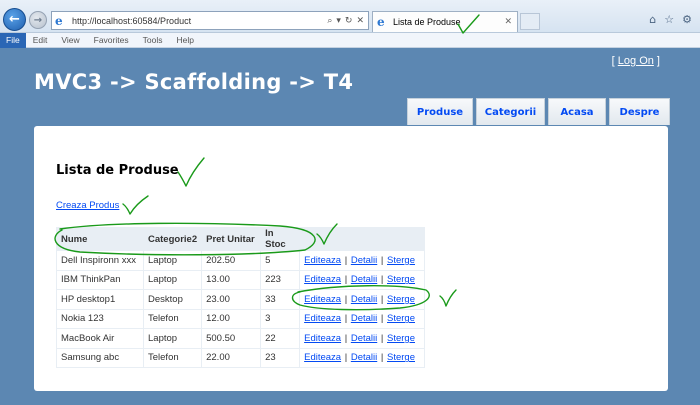  Describe the element at coordinates (280, 239) in the screenshot. I see `column-header-stoc: In Stoc` at that location.